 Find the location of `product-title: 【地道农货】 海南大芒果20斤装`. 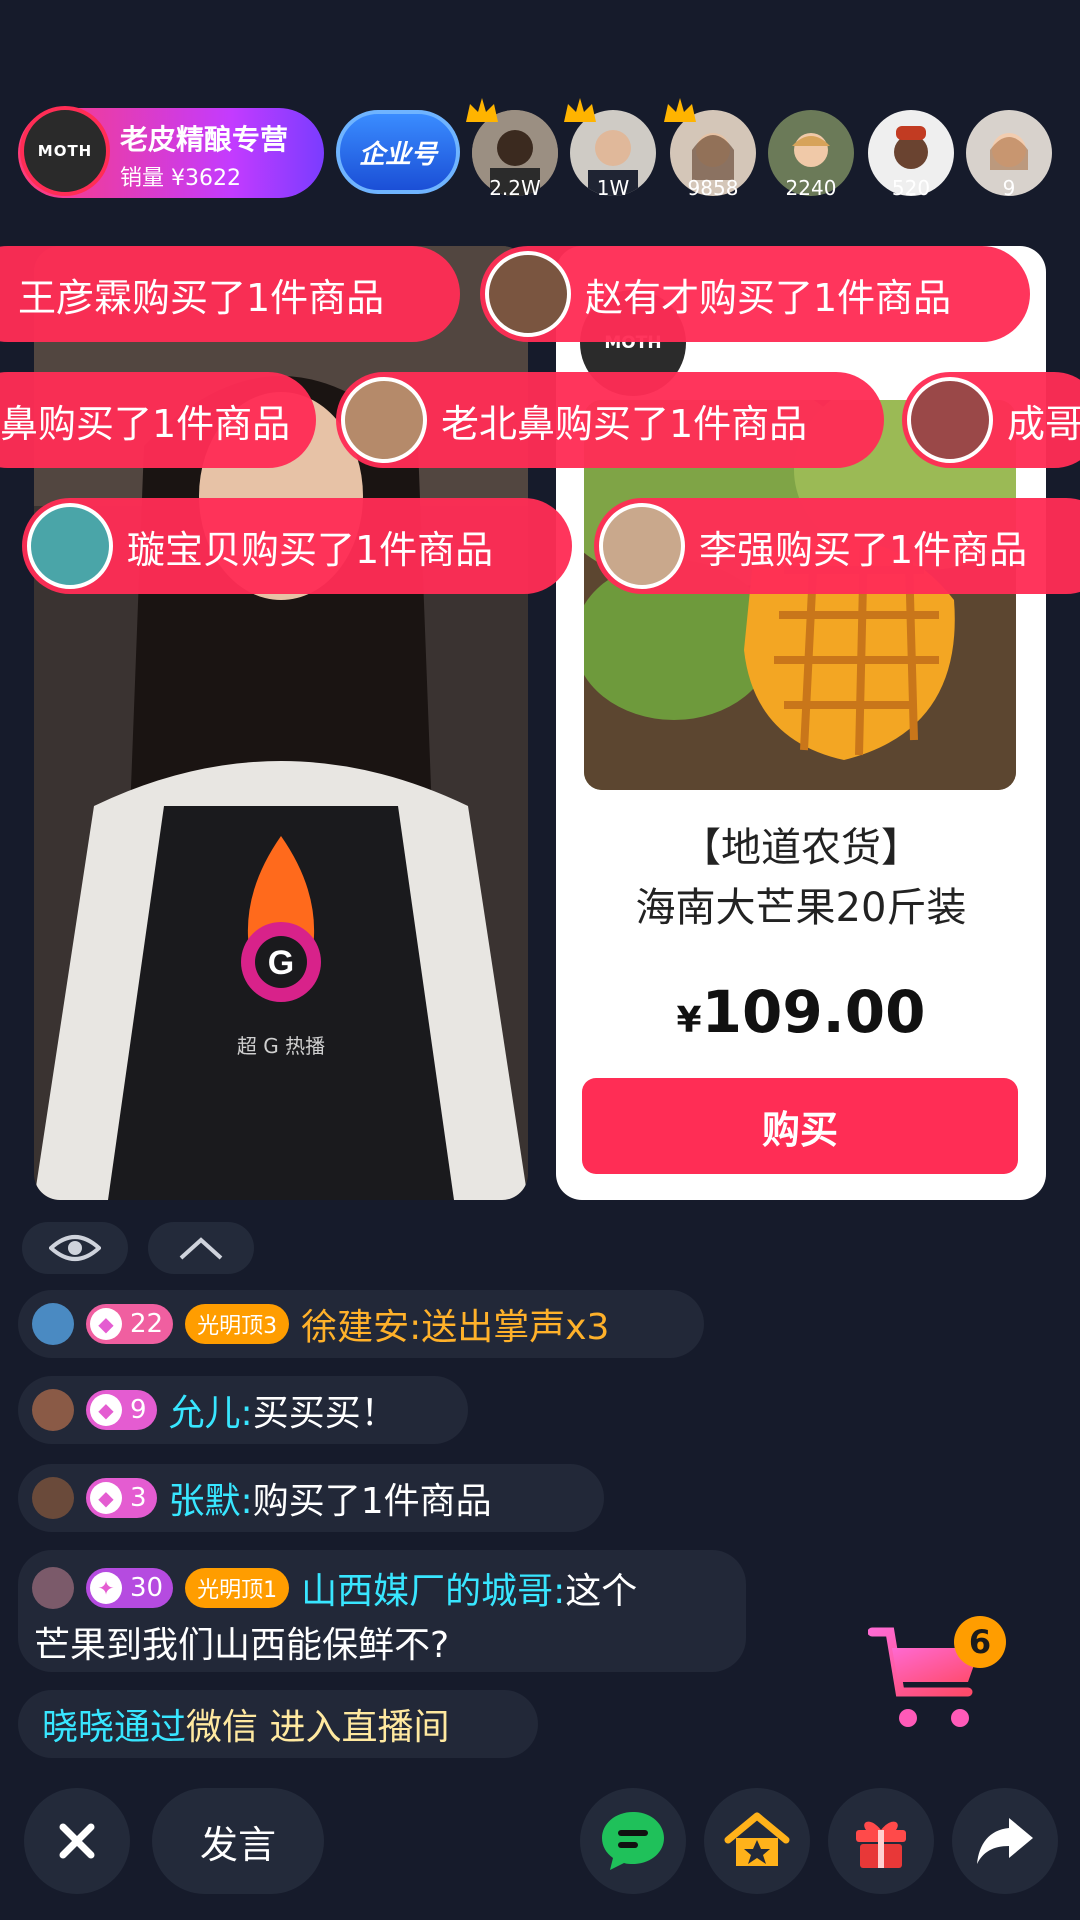

product-title: 【地道农货】 海南大芒果20斤装 is located at coordinates (801, 878).